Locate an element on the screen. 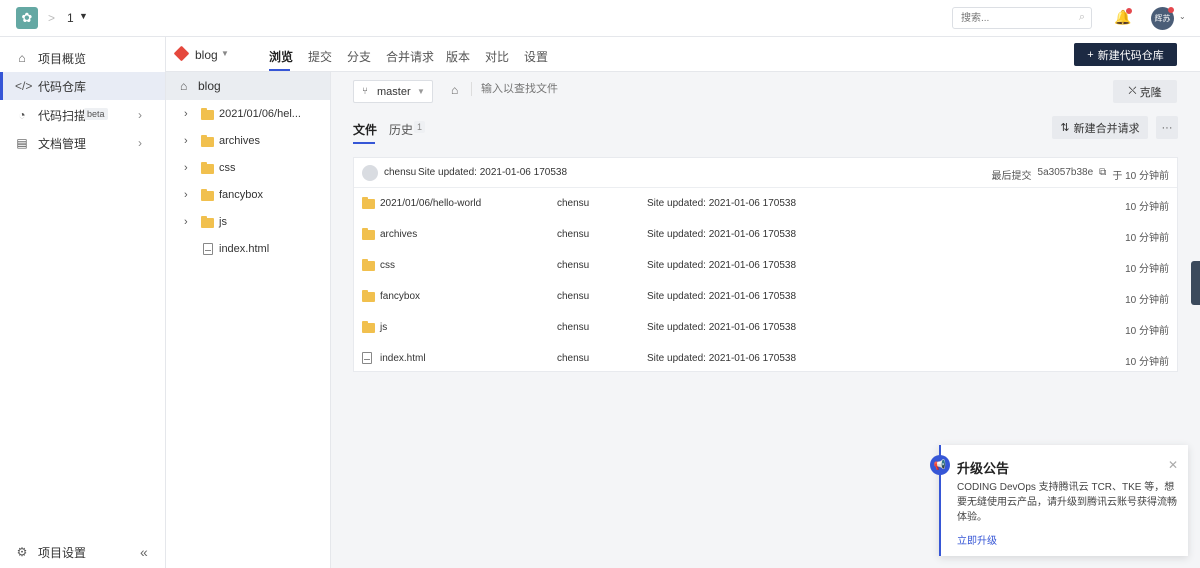 This screenshot has height=568, width=1200. upgrade-link: 立即升级 is located at coordinates (977, 539).